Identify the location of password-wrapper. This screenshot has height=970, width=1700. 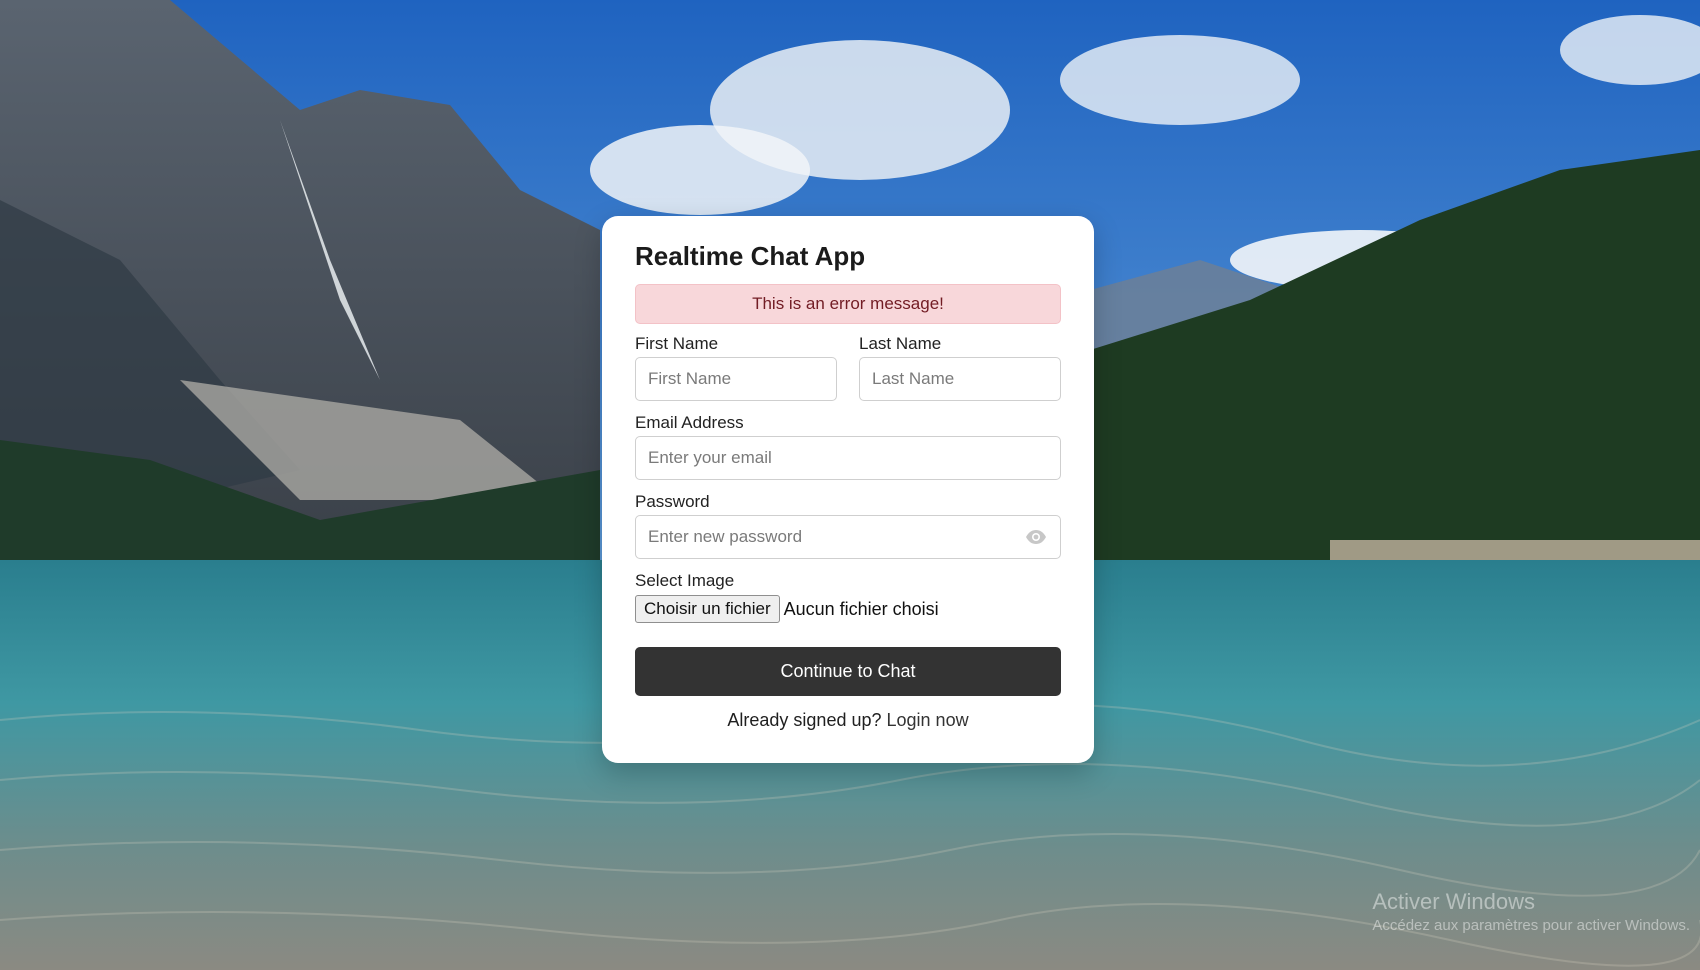
(848, 537).